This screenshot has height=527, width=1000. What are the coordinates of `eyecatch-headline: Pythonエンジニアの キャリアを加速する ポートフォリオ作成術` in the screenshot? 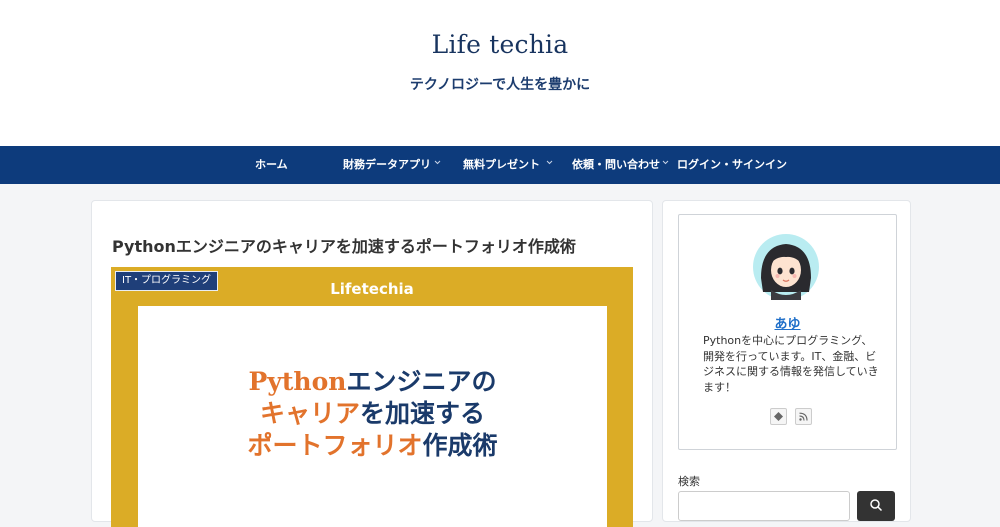 It's located at (372, 414).